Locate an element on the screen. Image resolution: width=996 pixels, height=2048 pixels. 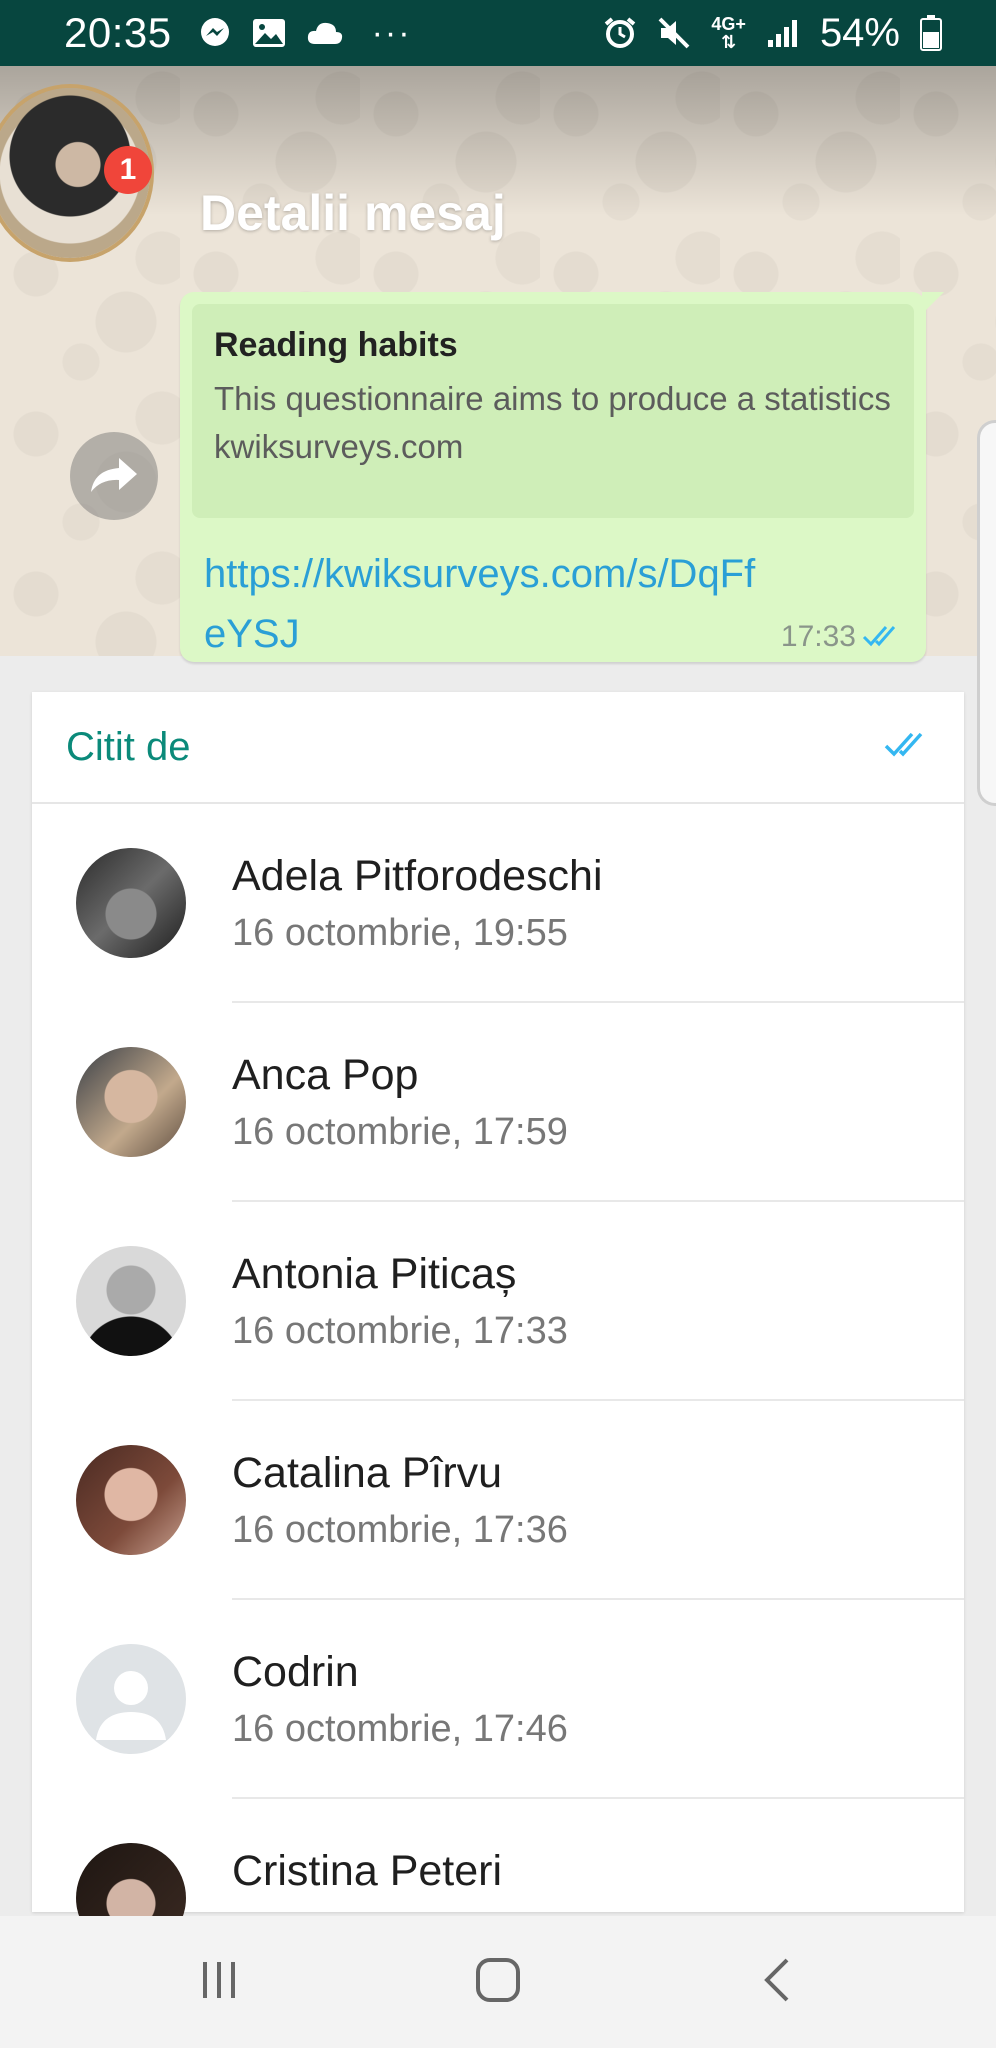
recent-apps-button is located at coordinates (219, 1982).